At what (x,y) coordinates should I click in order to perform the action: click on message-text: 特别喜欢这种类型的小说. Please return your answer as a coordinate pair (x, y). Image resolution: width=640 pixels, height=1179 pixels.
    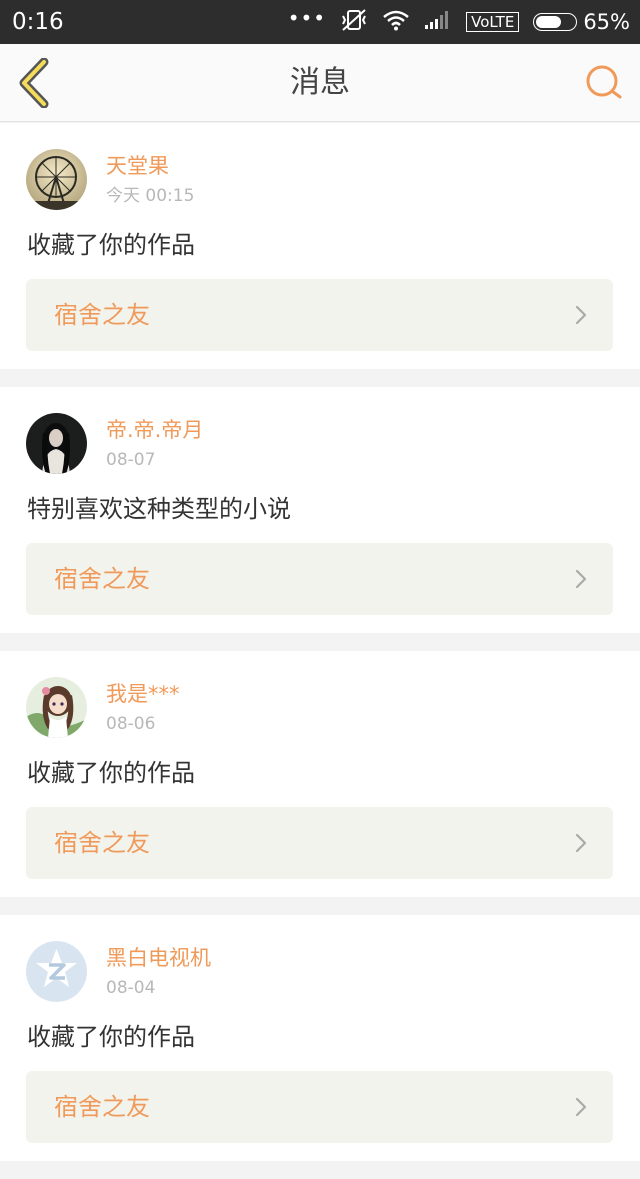
    Looking at the image, I should click on (159, 509).